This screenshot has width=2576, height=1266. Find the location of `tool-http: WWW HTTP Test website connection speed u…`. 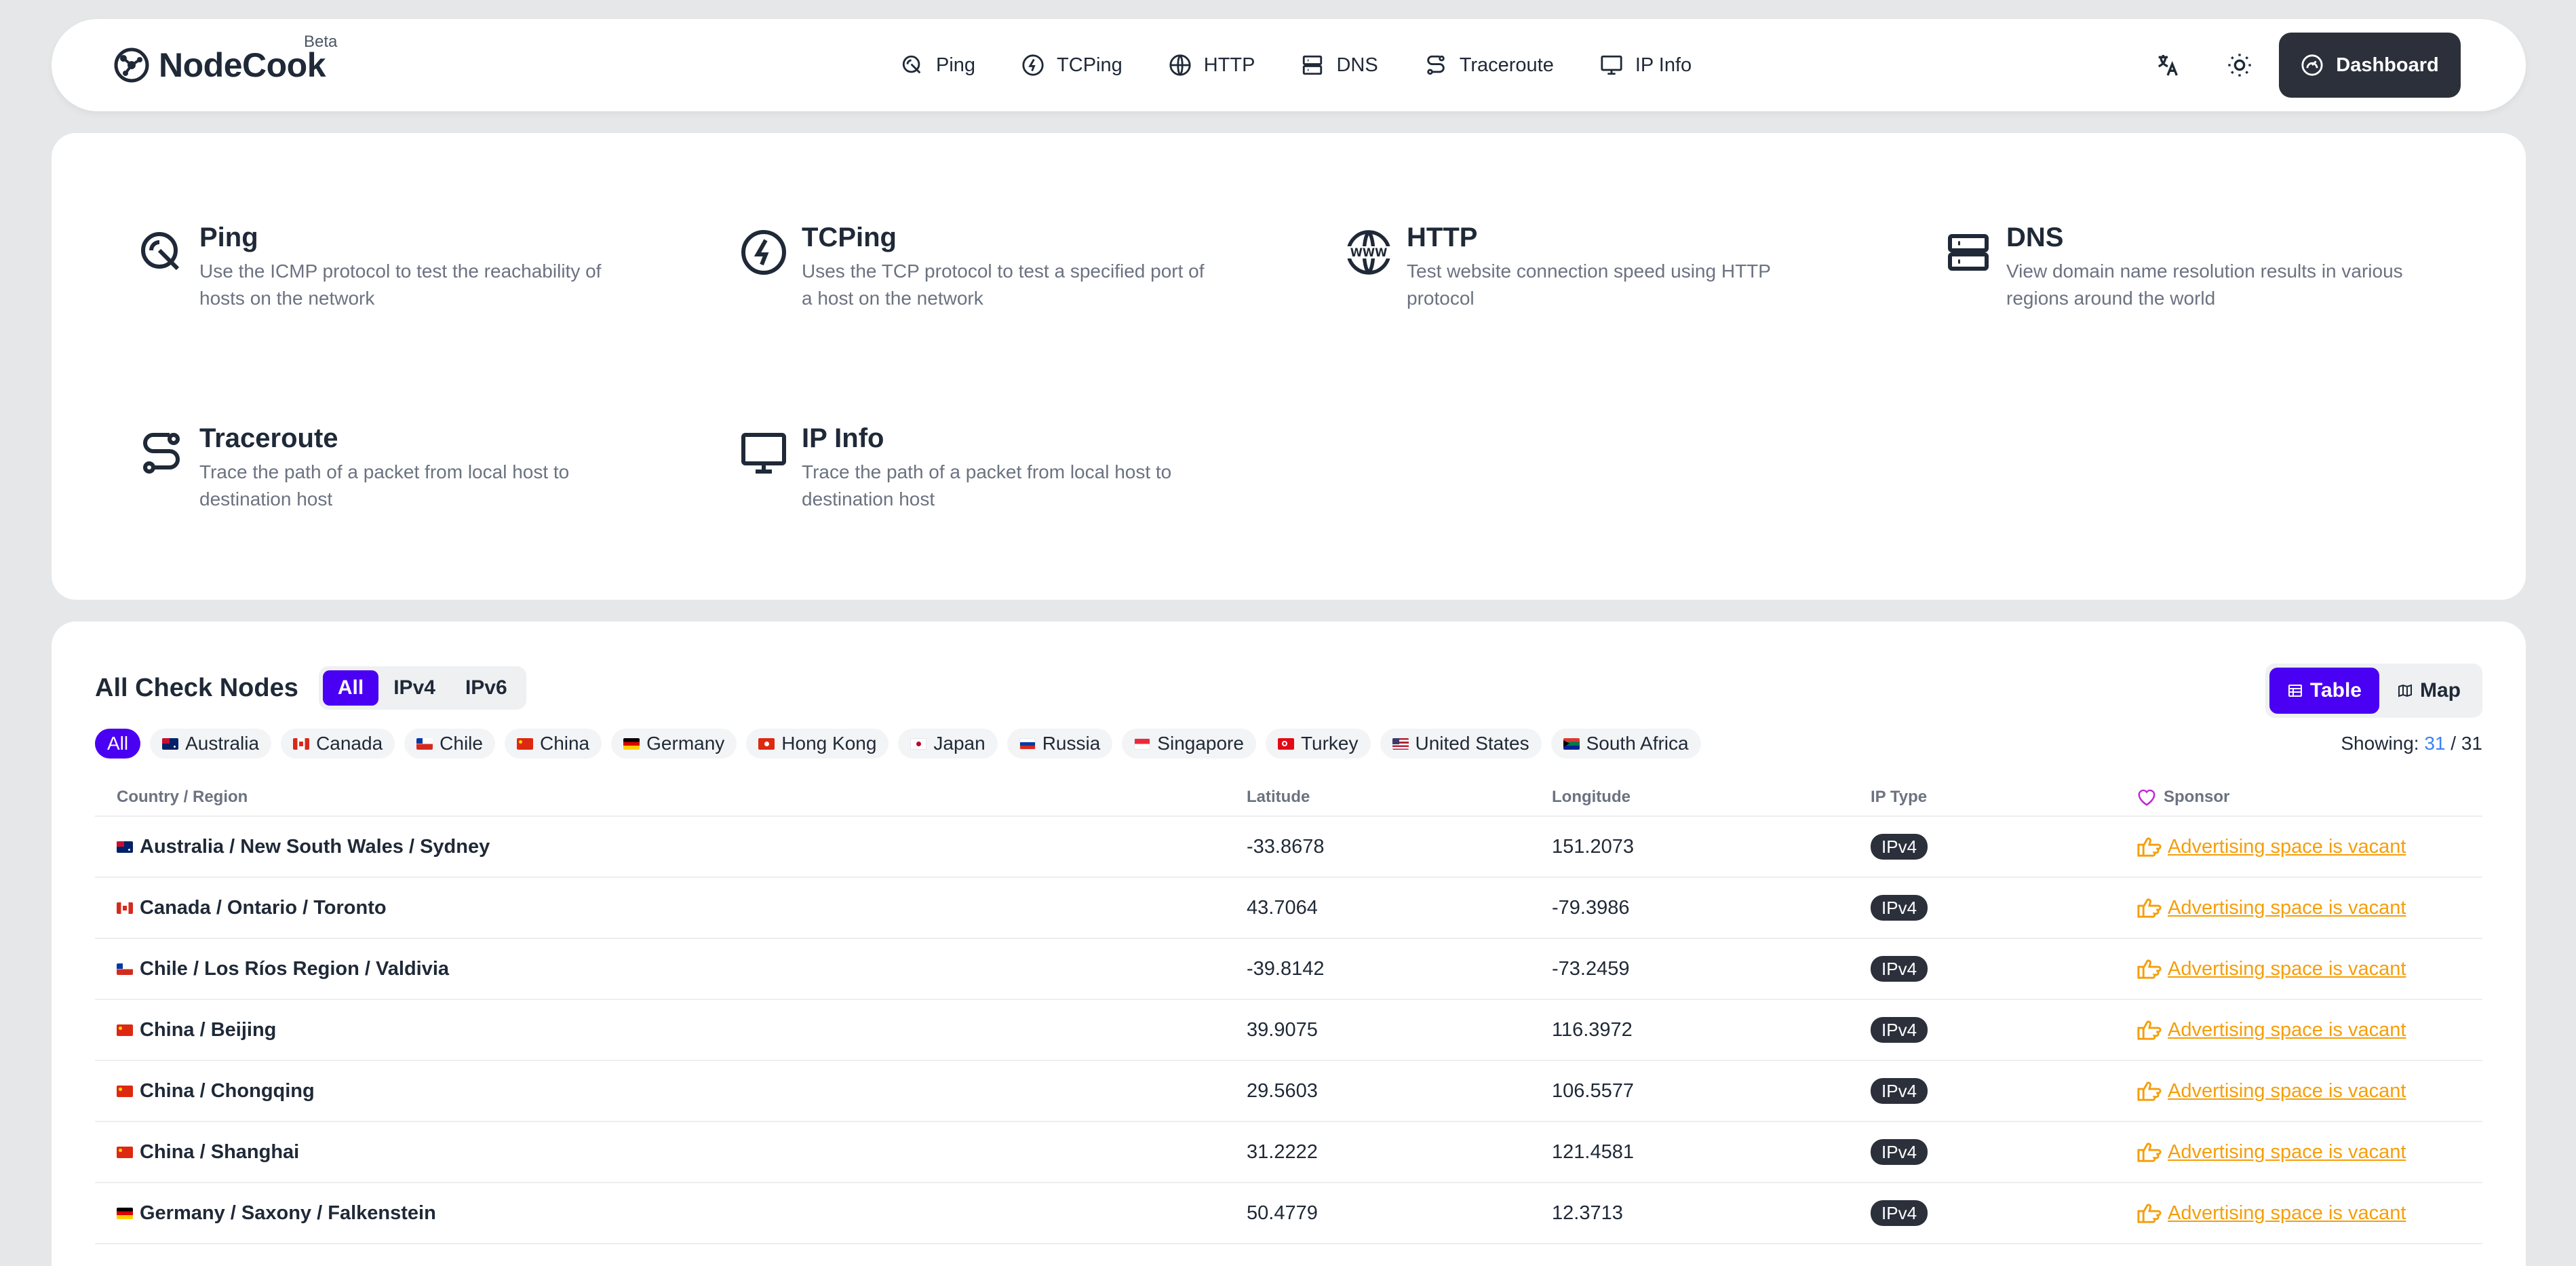

tool-http: WWW HTTP Test website connection speed u… is located at coordinates (1557, 266).